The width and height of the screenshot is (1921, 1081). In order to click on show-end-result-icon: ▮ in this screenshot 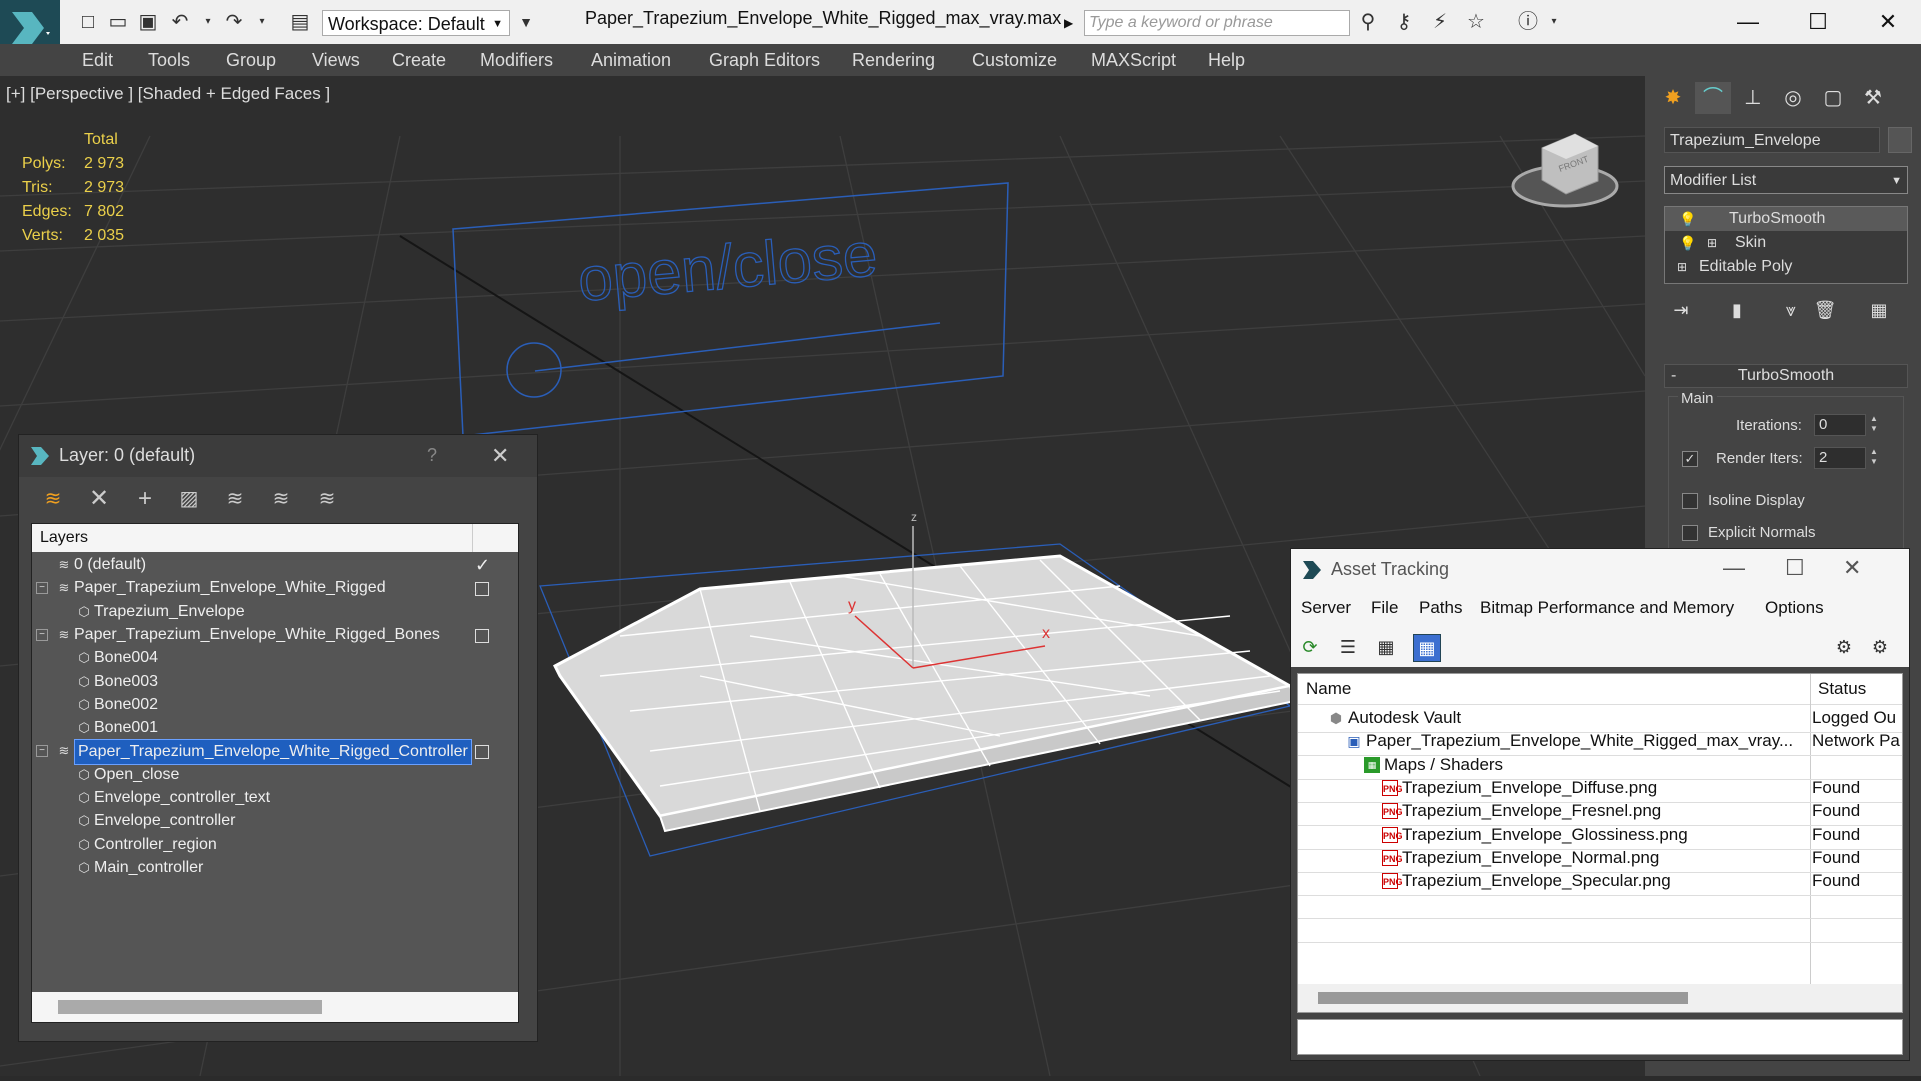, I will do `click(1737, 310)`.